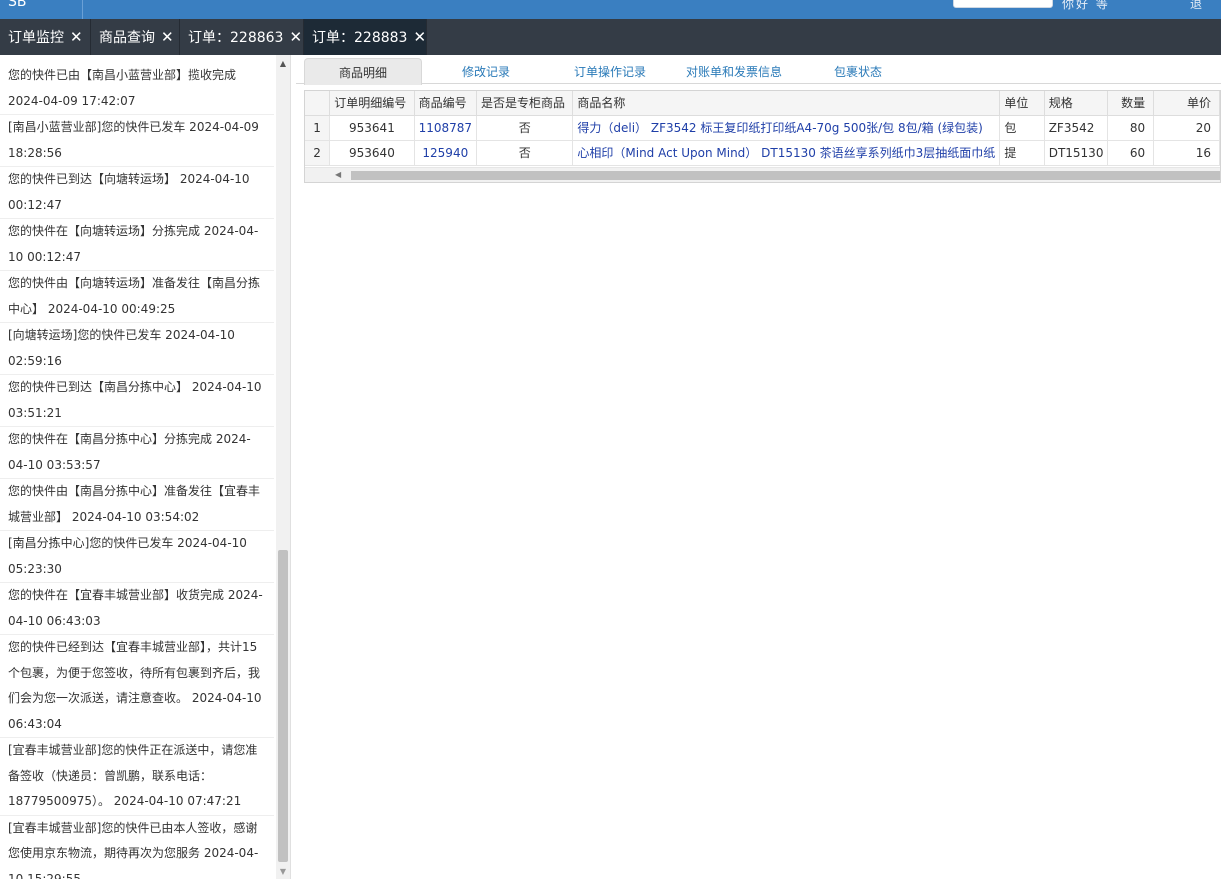 The image size is (1221, 879). Describe the element at coordinates (236, 38) in the screenshot. I see `tab-label: 订单：228863` at that location.